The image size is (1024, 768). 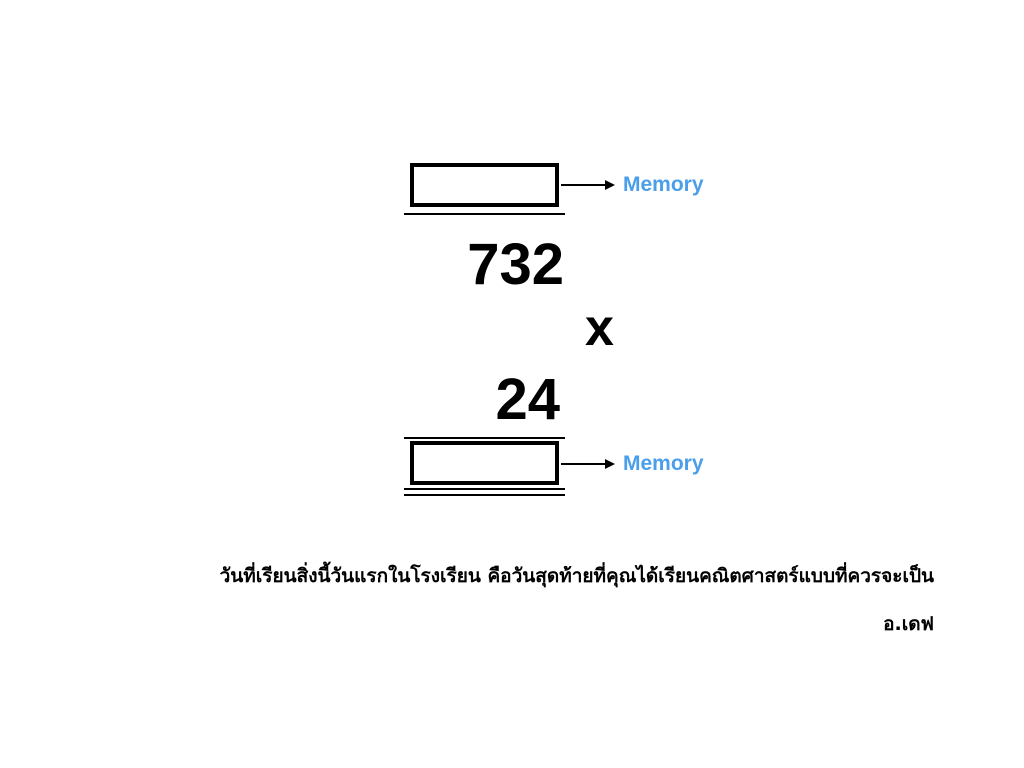 What do you see at coordinates (663, 184) in the screenshot?
I see `top-memory-label: Memory` at bounding box center [663, 184].